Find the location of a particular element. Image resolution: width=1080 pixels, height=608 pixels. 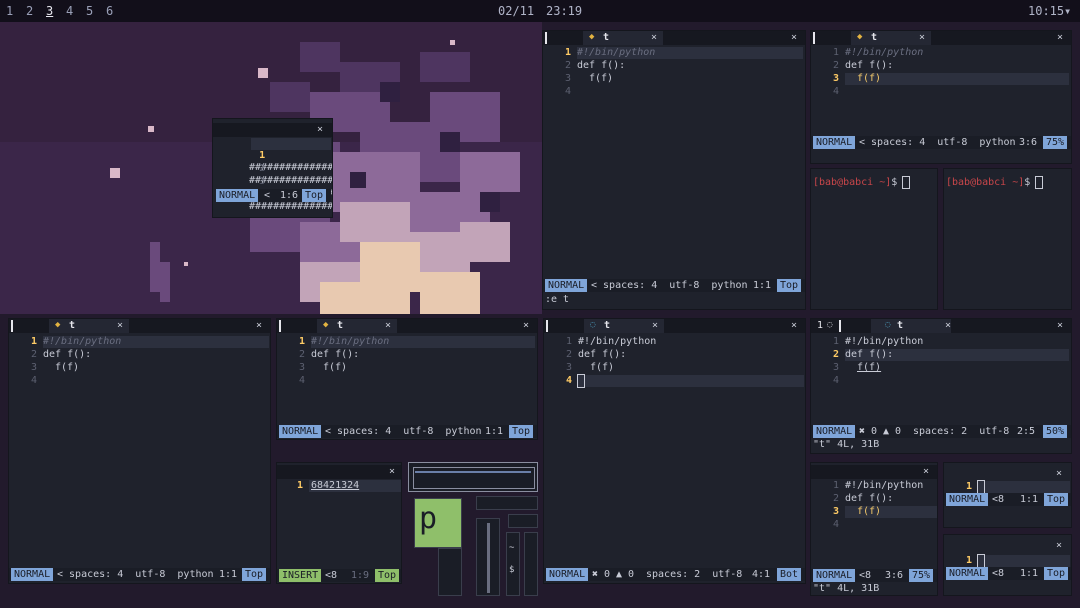

scrollbar-thumb is located at coordinates (488, 558).